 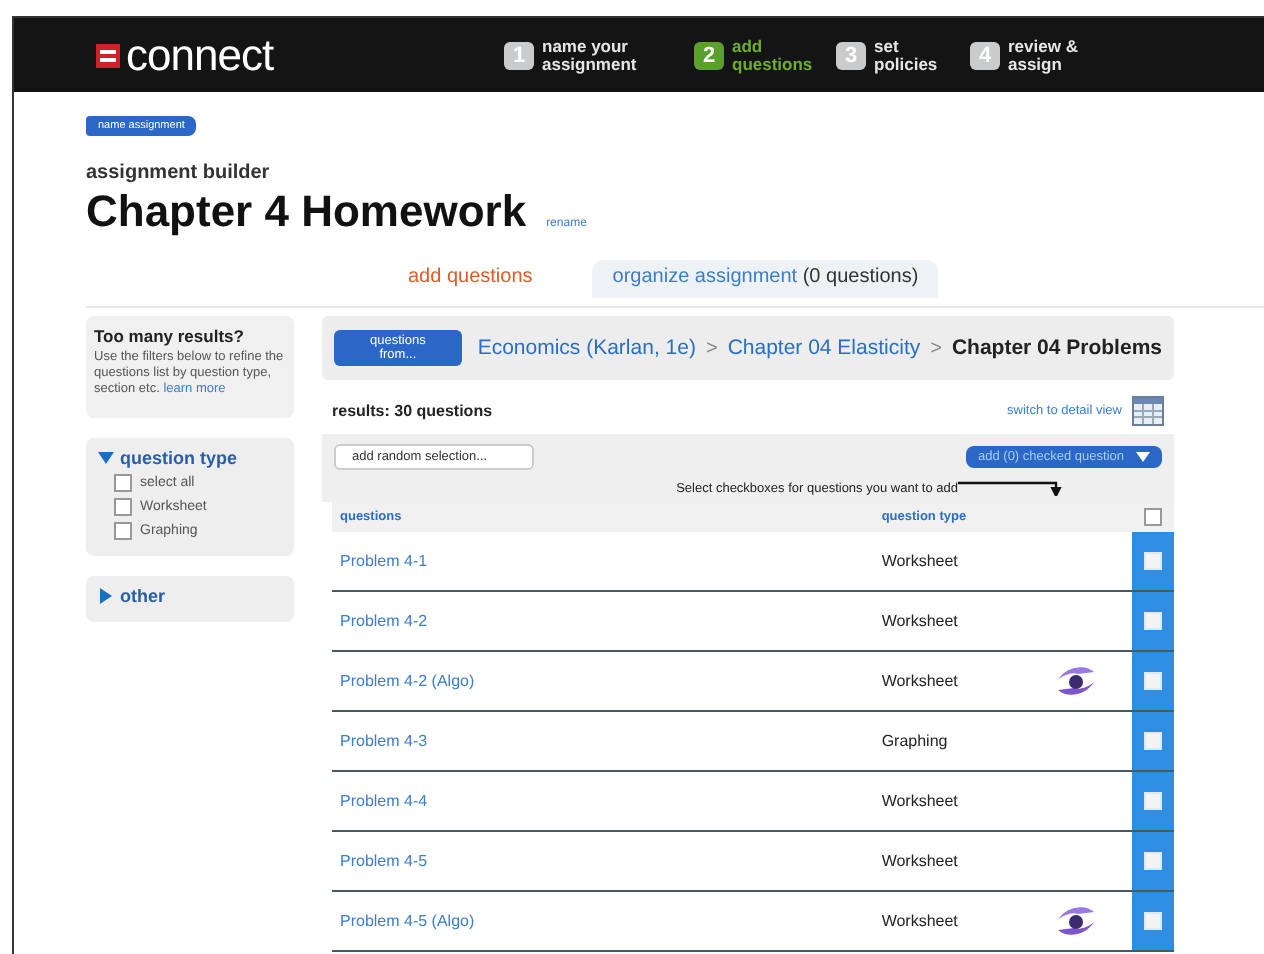 What do you see at coordinates (1056, 348) in the screenshot?
I see `breadcrumb-item: Chapter 04 Problems` at bounding box center [1056, 348].